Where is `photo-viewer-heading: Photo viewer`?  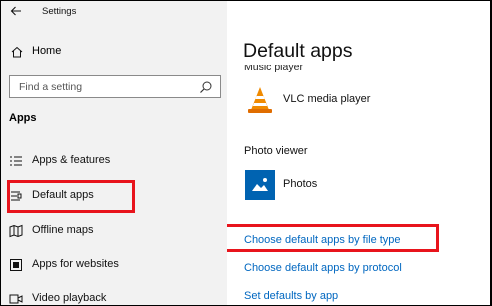
photo-viewer-heading: Photo viewer is located at coordinates (276, 151).